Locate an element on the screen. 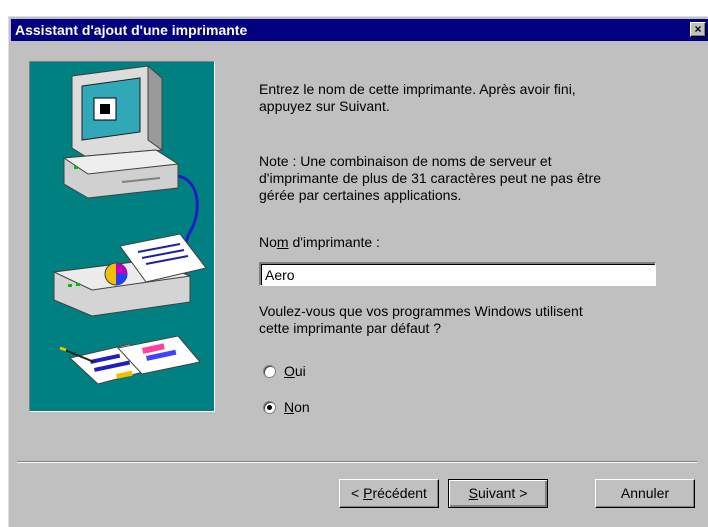  back-button: < Précédent is located at coordinates (389, 493).